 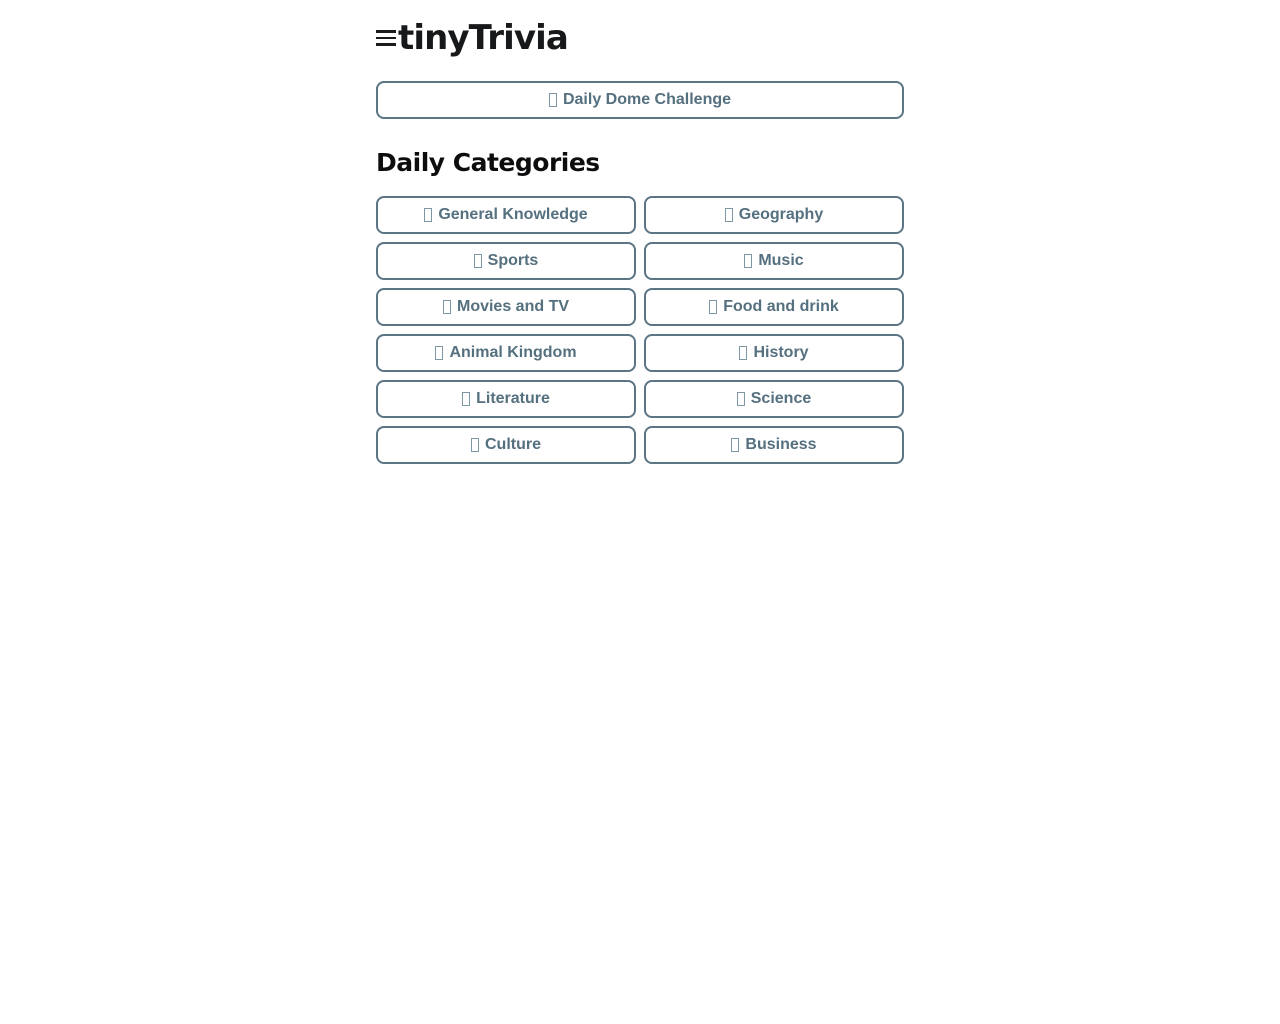 I want to click on site-header: tinyTrivia, so click(x=640, y=31).